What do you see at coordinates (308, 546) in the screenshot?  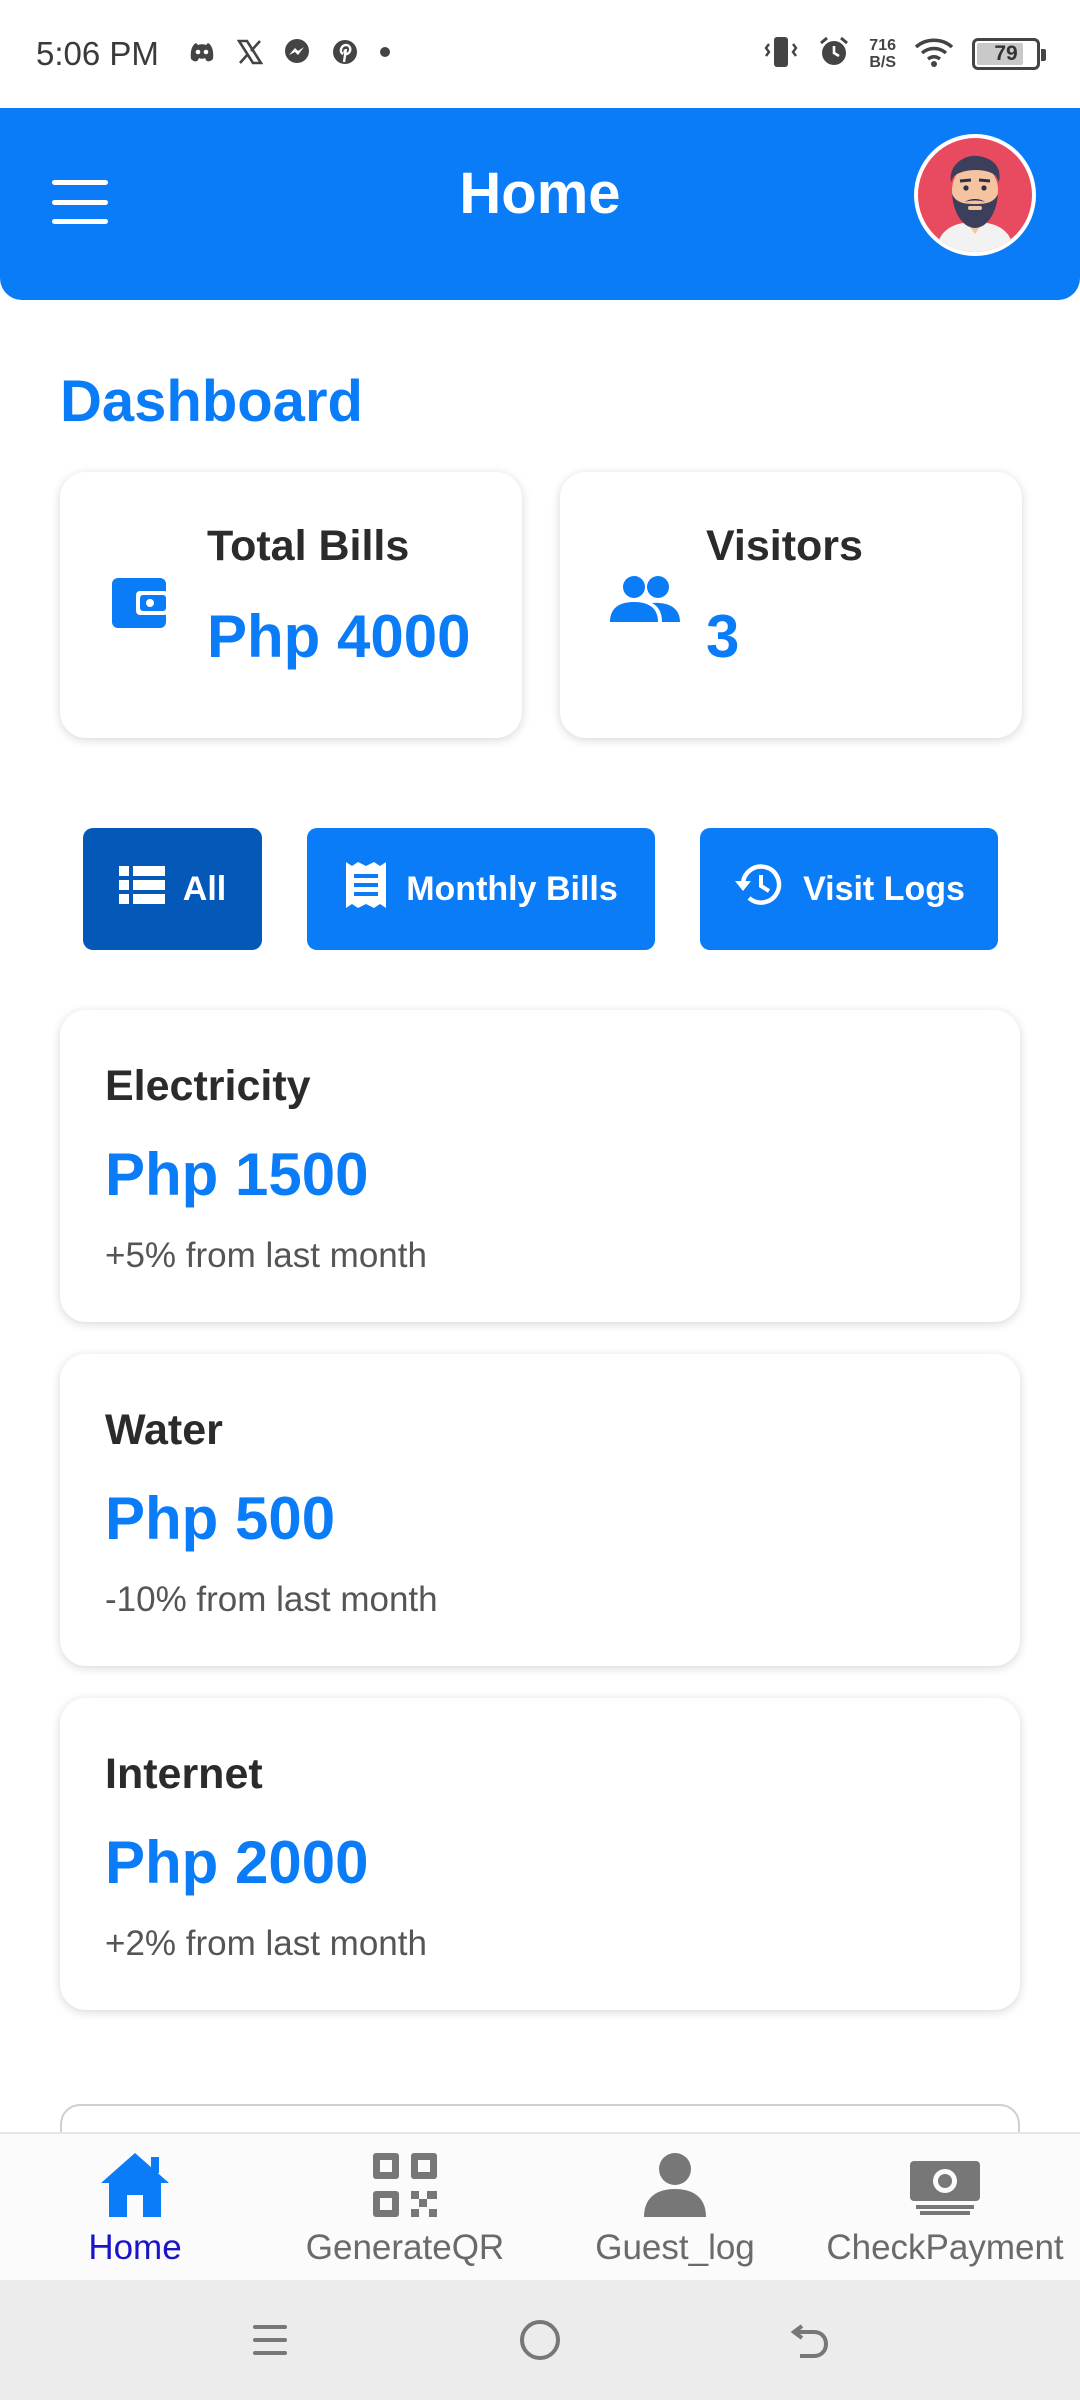 I see `total-bills-label: Total Bills` at bounding box center [308, 546].